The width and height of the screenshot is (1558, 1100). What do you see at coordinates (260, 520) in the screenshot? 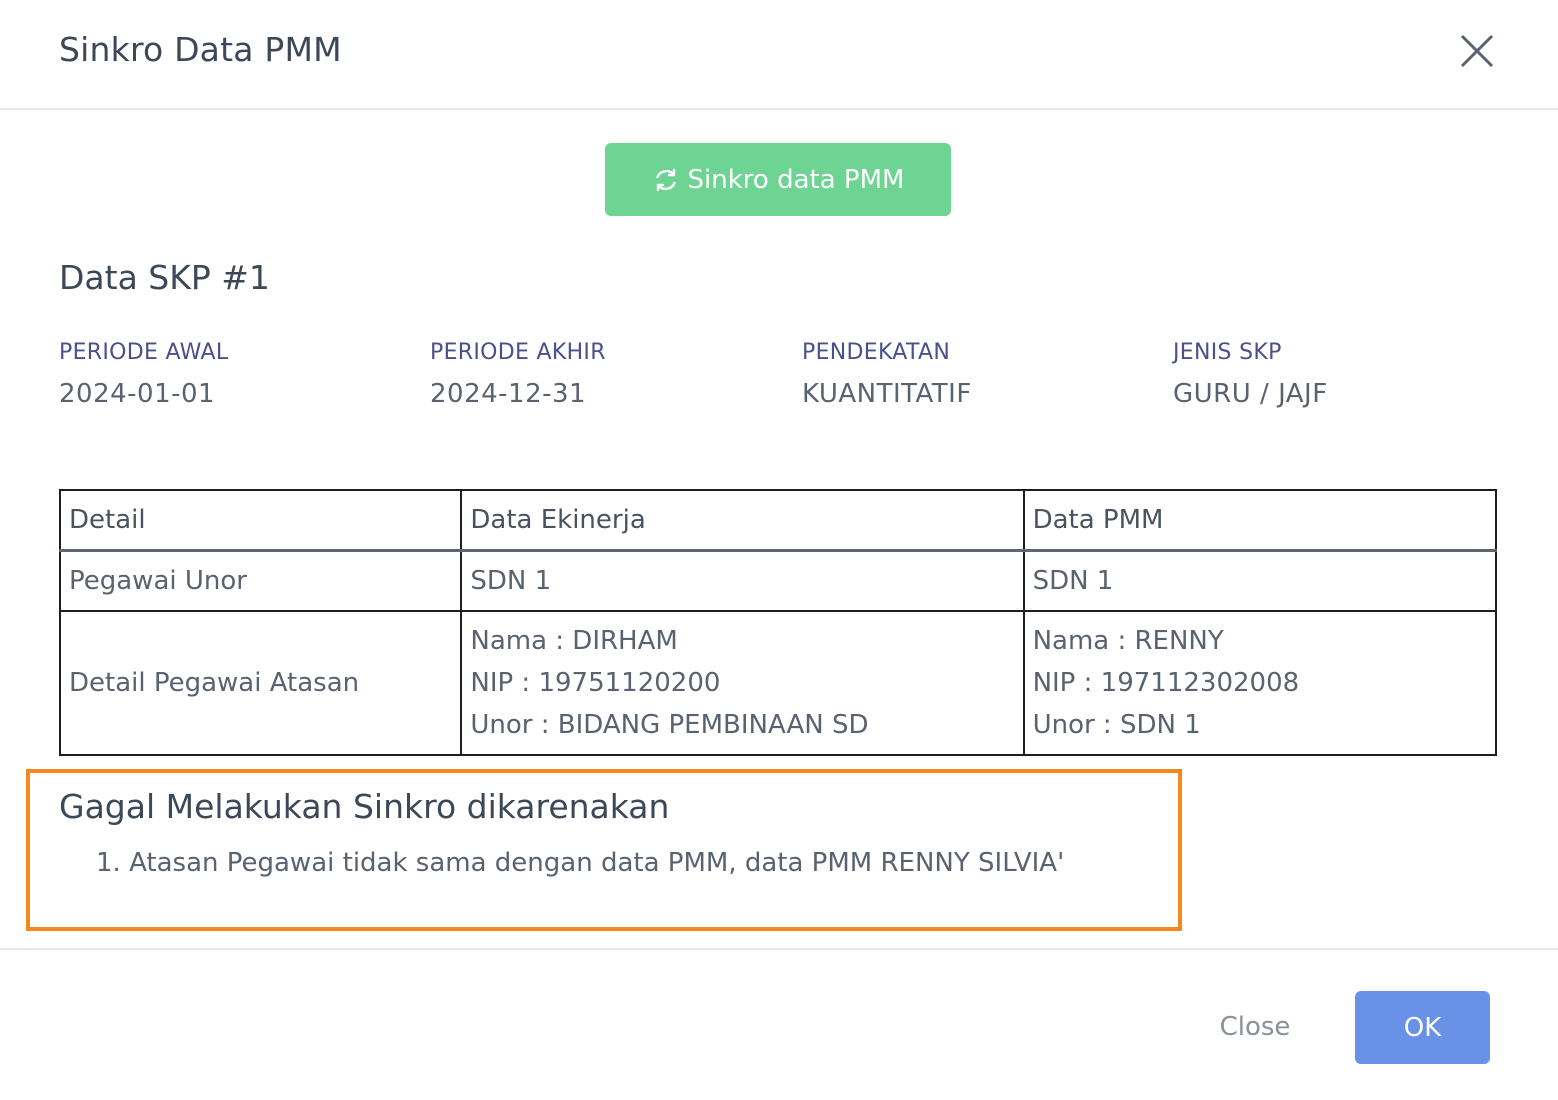
I see `header-detail: Detail` at bounding box center [260, 520].